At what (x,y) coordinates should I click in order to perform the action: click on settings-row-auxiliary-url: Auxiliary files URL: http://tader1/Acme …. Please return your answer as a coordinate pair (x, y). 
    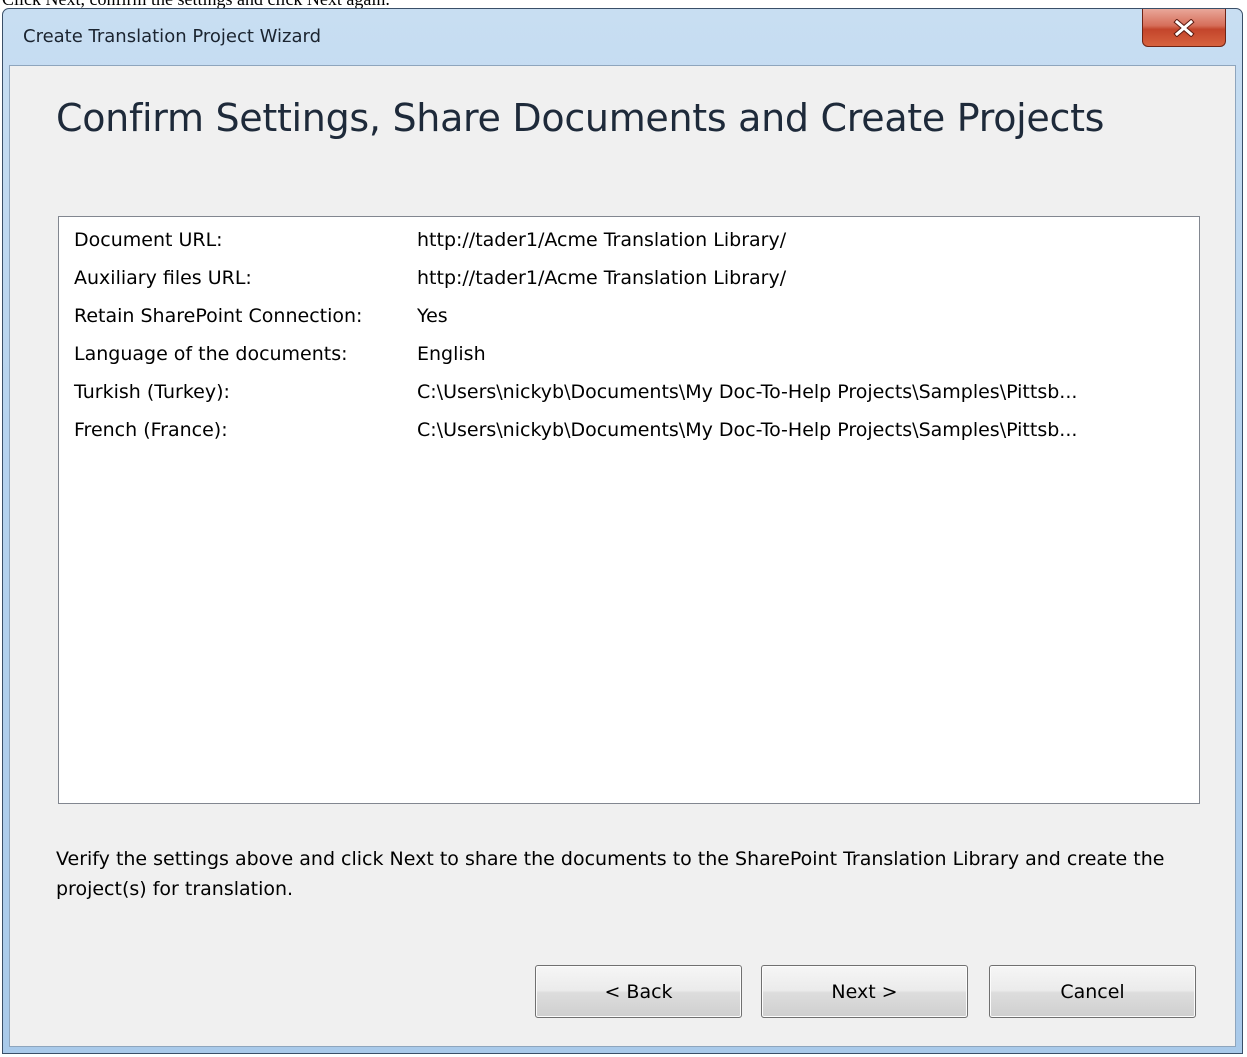
    Looking at the image, I should click on (629, 278).